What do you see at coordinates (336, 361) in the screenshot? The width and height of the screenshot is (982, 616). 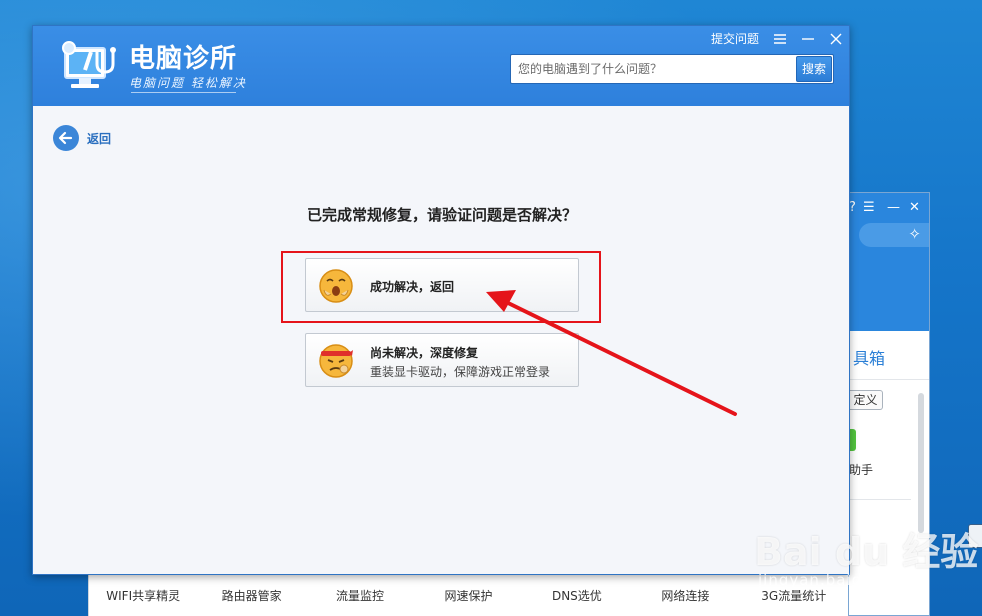 I see `headband-face-icon` at bounding box center [336, 361].